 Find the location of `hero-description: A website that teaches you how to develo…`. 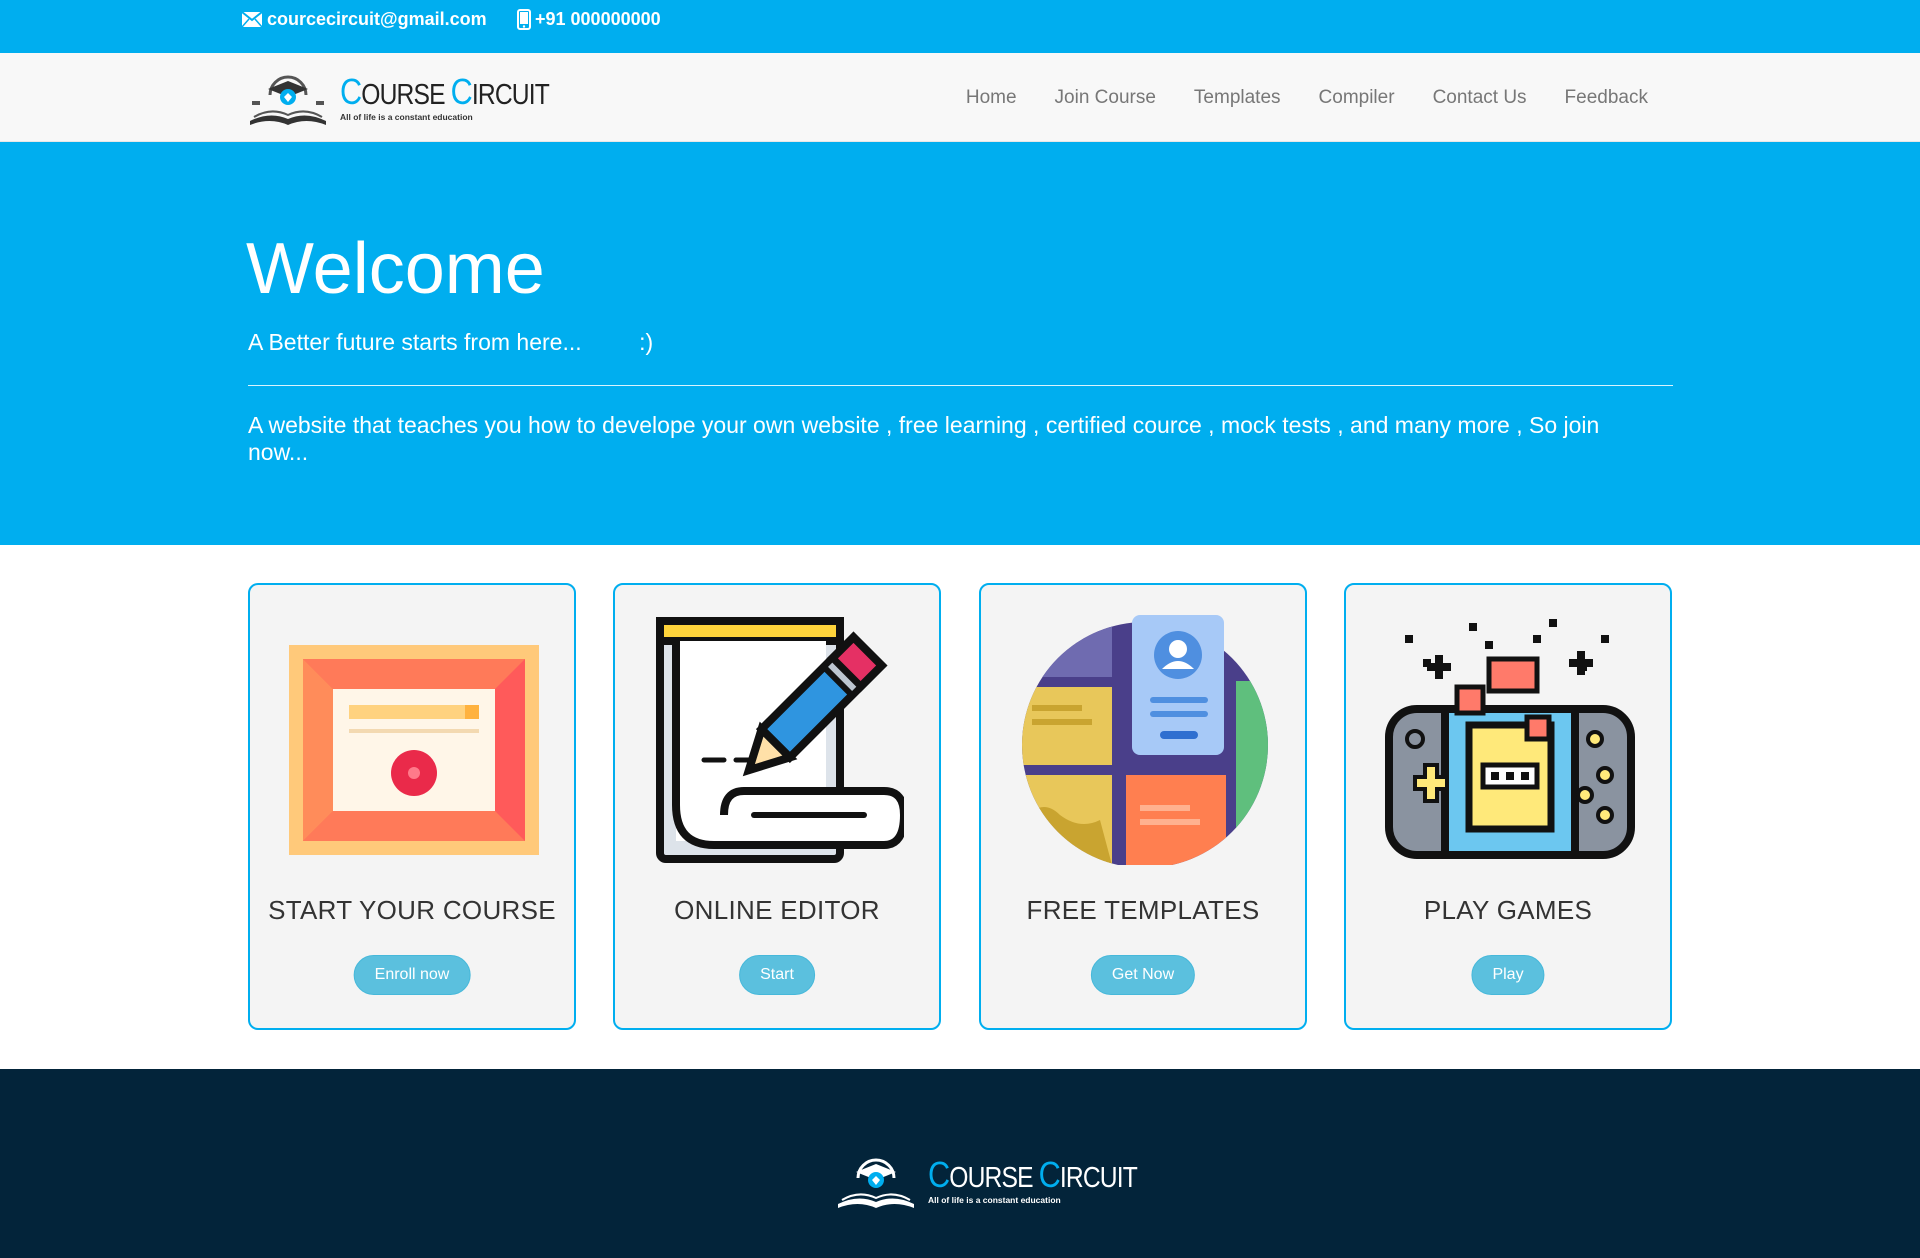

hero-description: A website that teaches you how to develo… is located at coordinates (924, 438).